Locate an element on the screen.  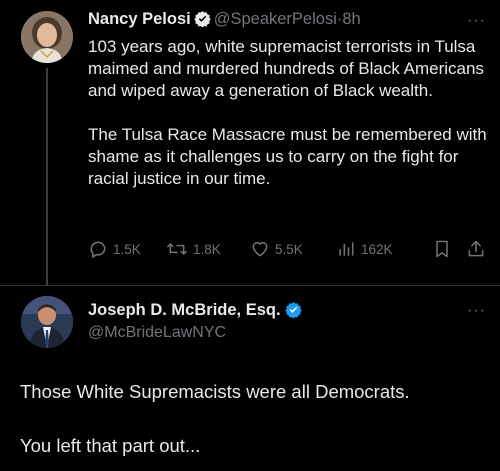
like-count: 5.5K is located at coordinates (289, 249).